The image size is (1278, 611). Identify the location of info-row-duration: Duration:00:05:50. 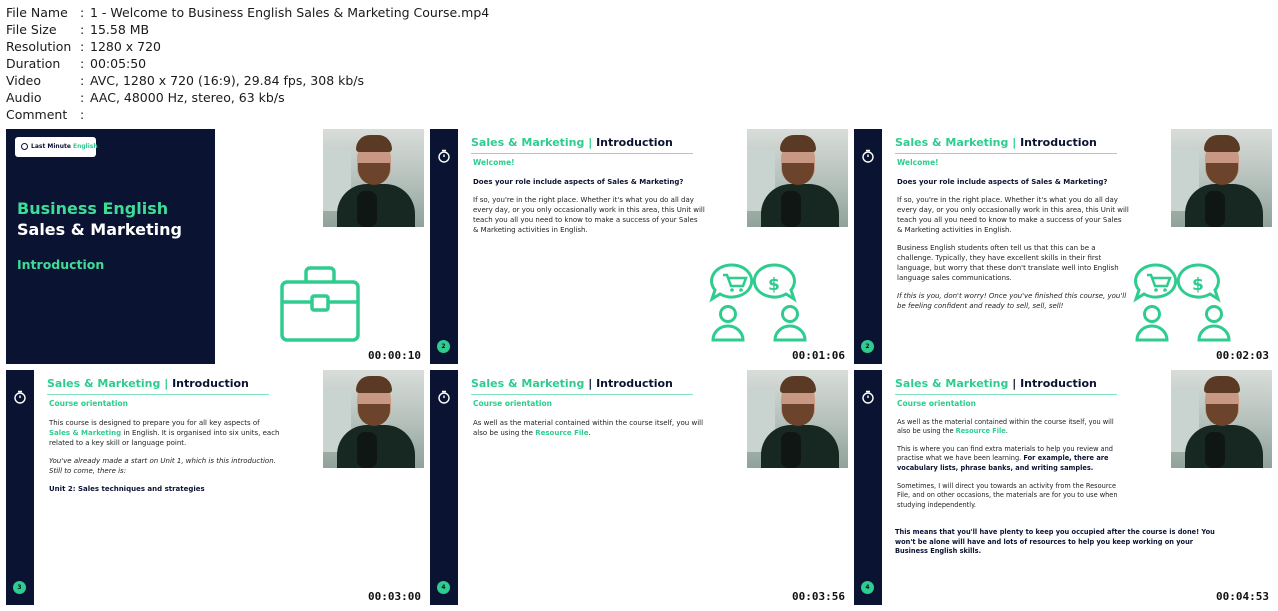
(247, 63).